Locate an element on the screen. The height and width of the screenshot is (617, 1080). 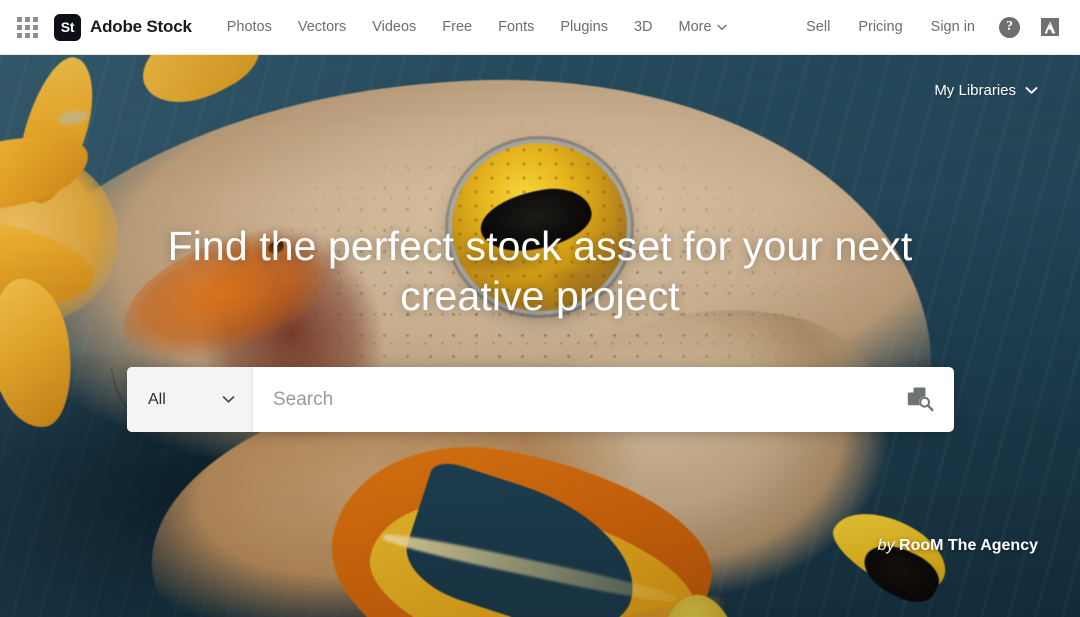
nav-label: Photos is located at coordinates (249, 27).